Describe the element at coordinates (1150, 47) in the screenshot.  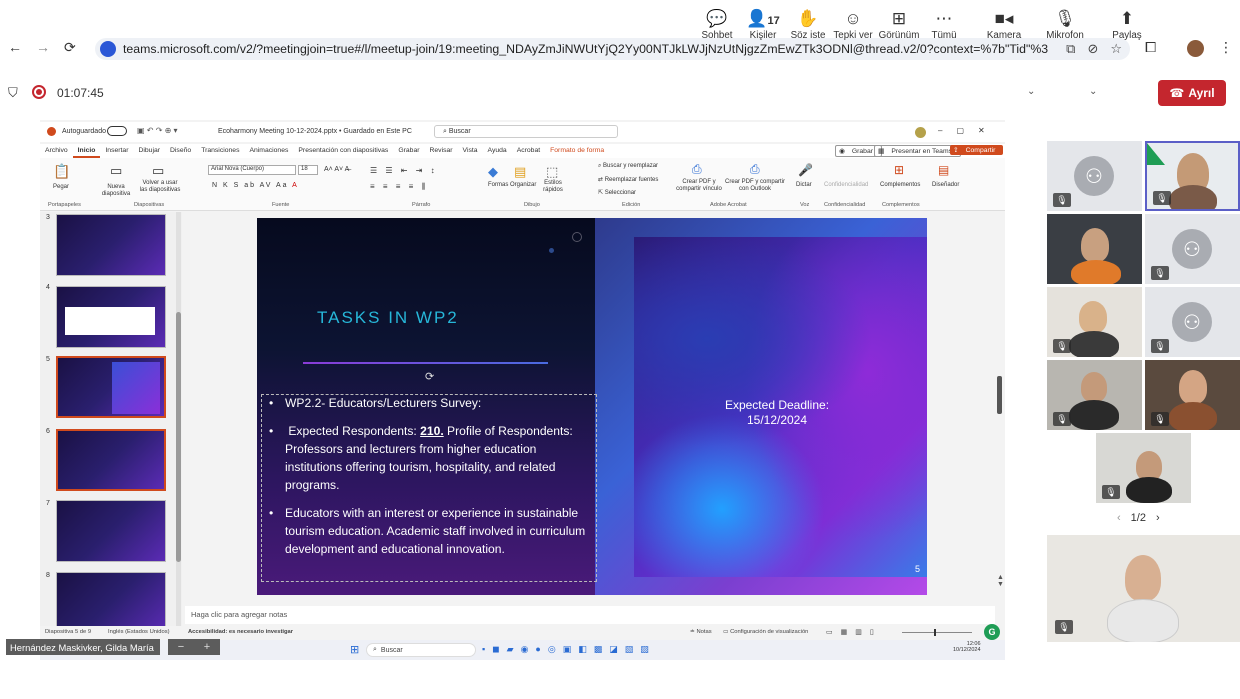
I see `extensions-icon: ⧠` at that location.